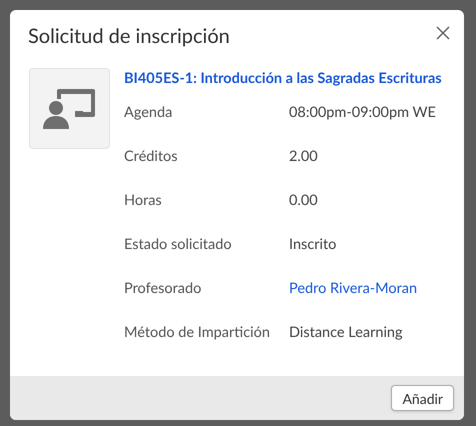 Image resolution: width=476 pixels, height=426 pixels. I want to click on course-title-link: BI405ES-1: Introducción a las Sagradas Escrituras, so click(283, 78).